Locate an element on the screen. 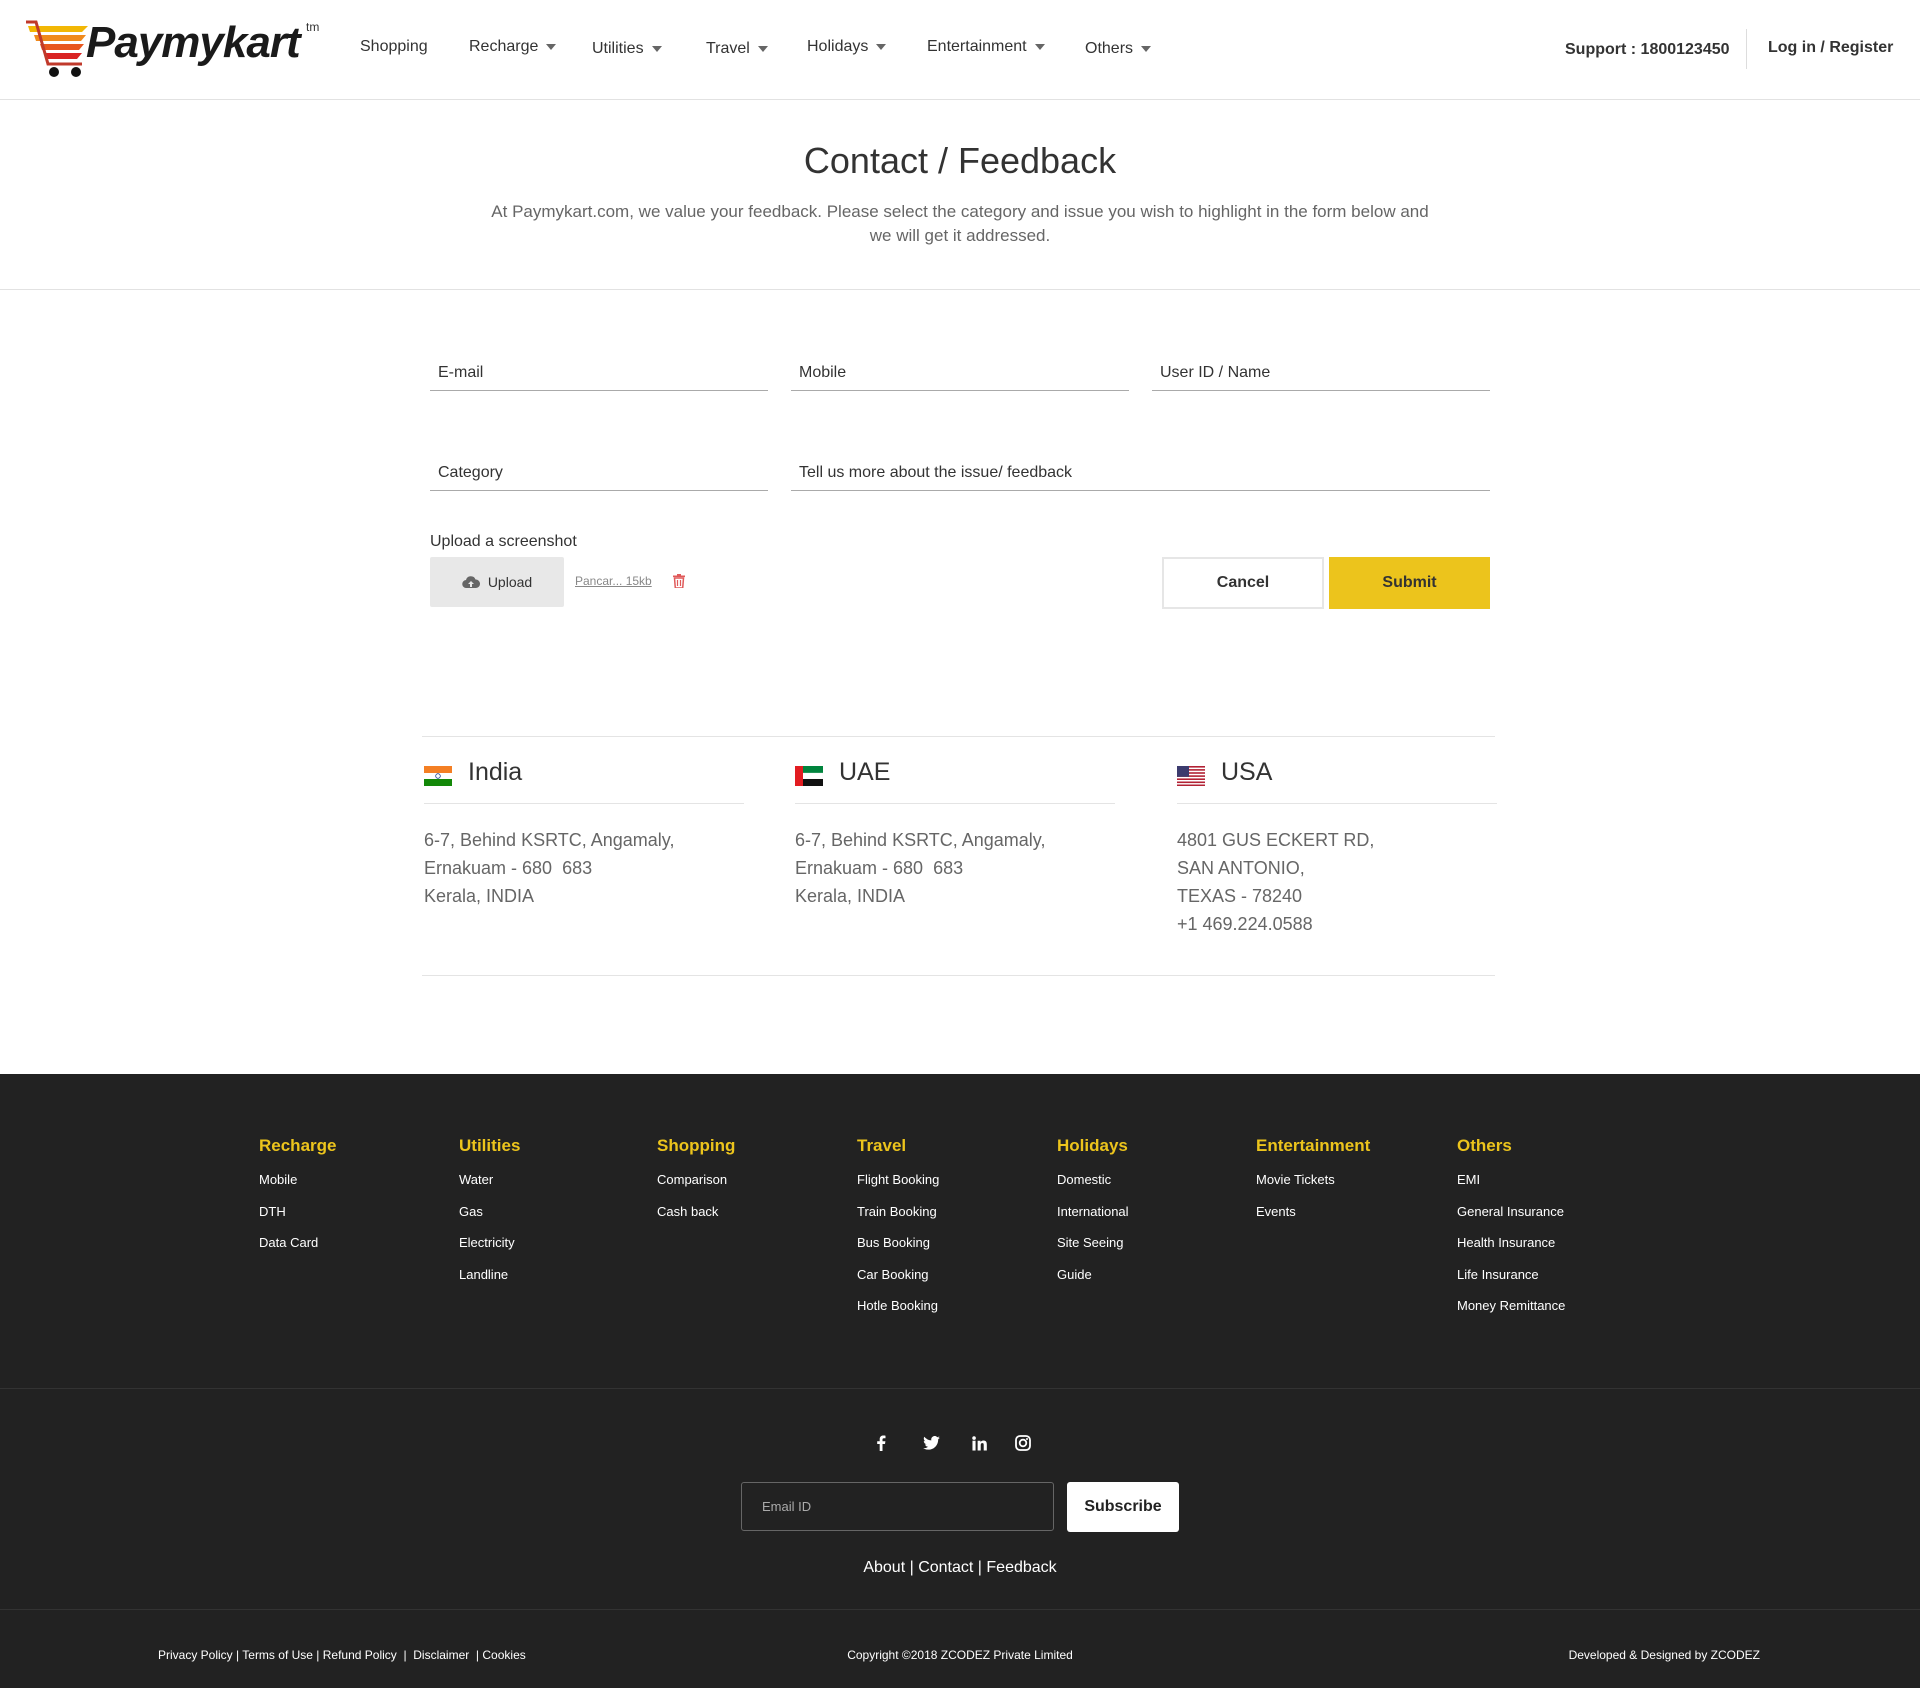 This screenshot has width=1920, height=1688. cancel-button: Cancel is located at coordinates (1243, 583).